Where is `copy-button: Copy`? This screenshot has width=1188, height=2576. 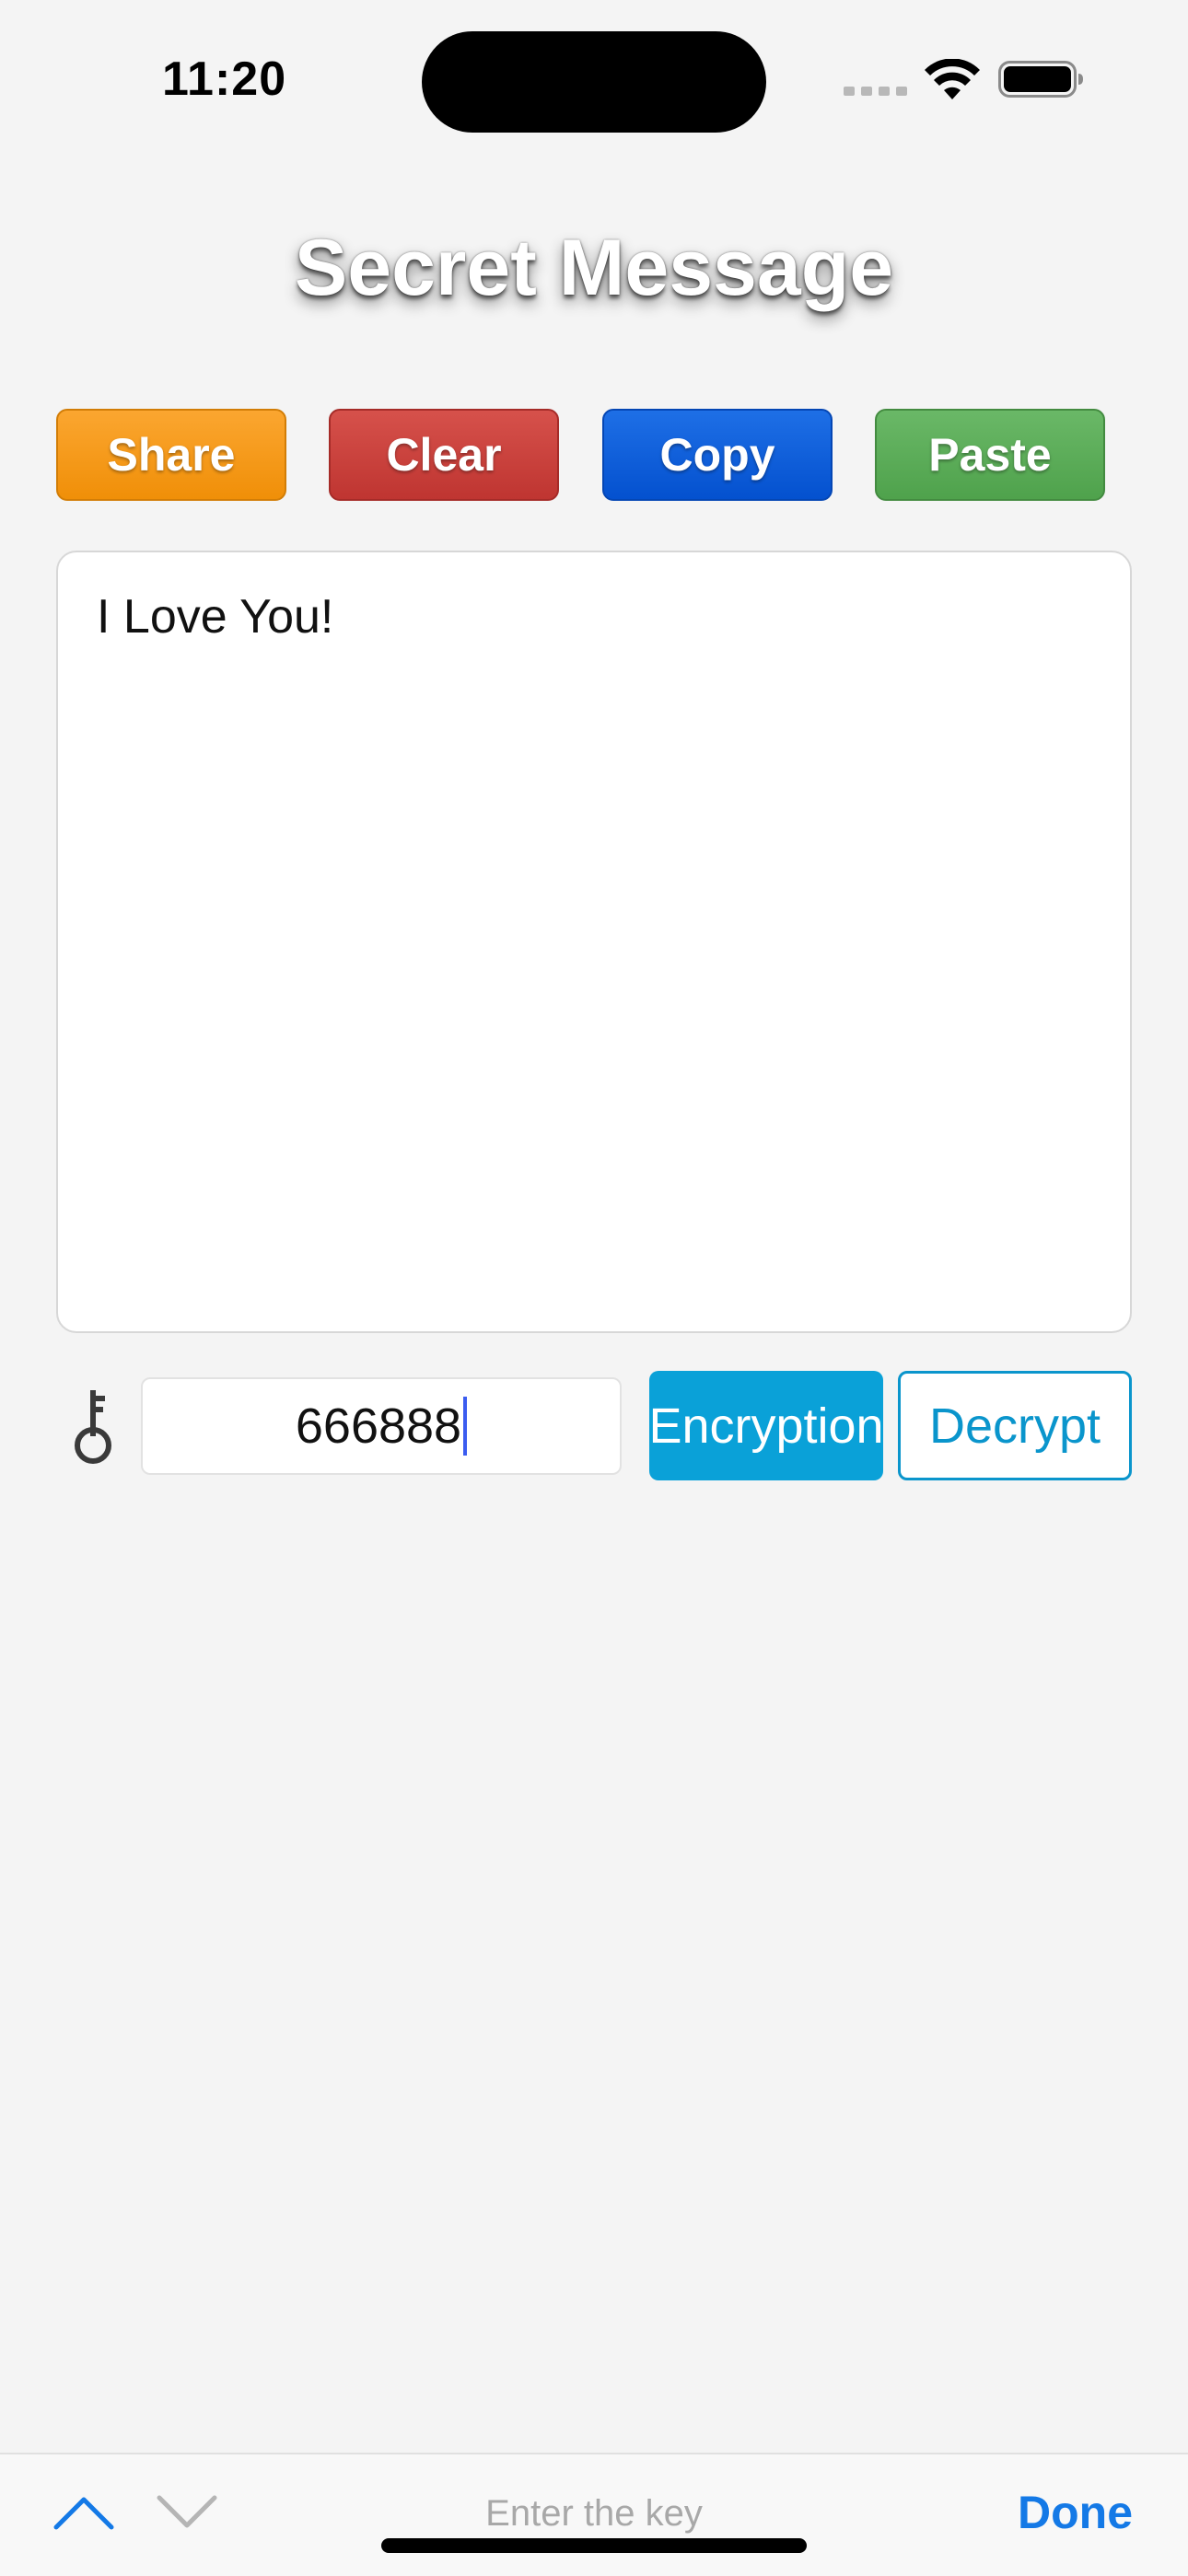
copy-button: Copy is located at coordinates (717, 455).